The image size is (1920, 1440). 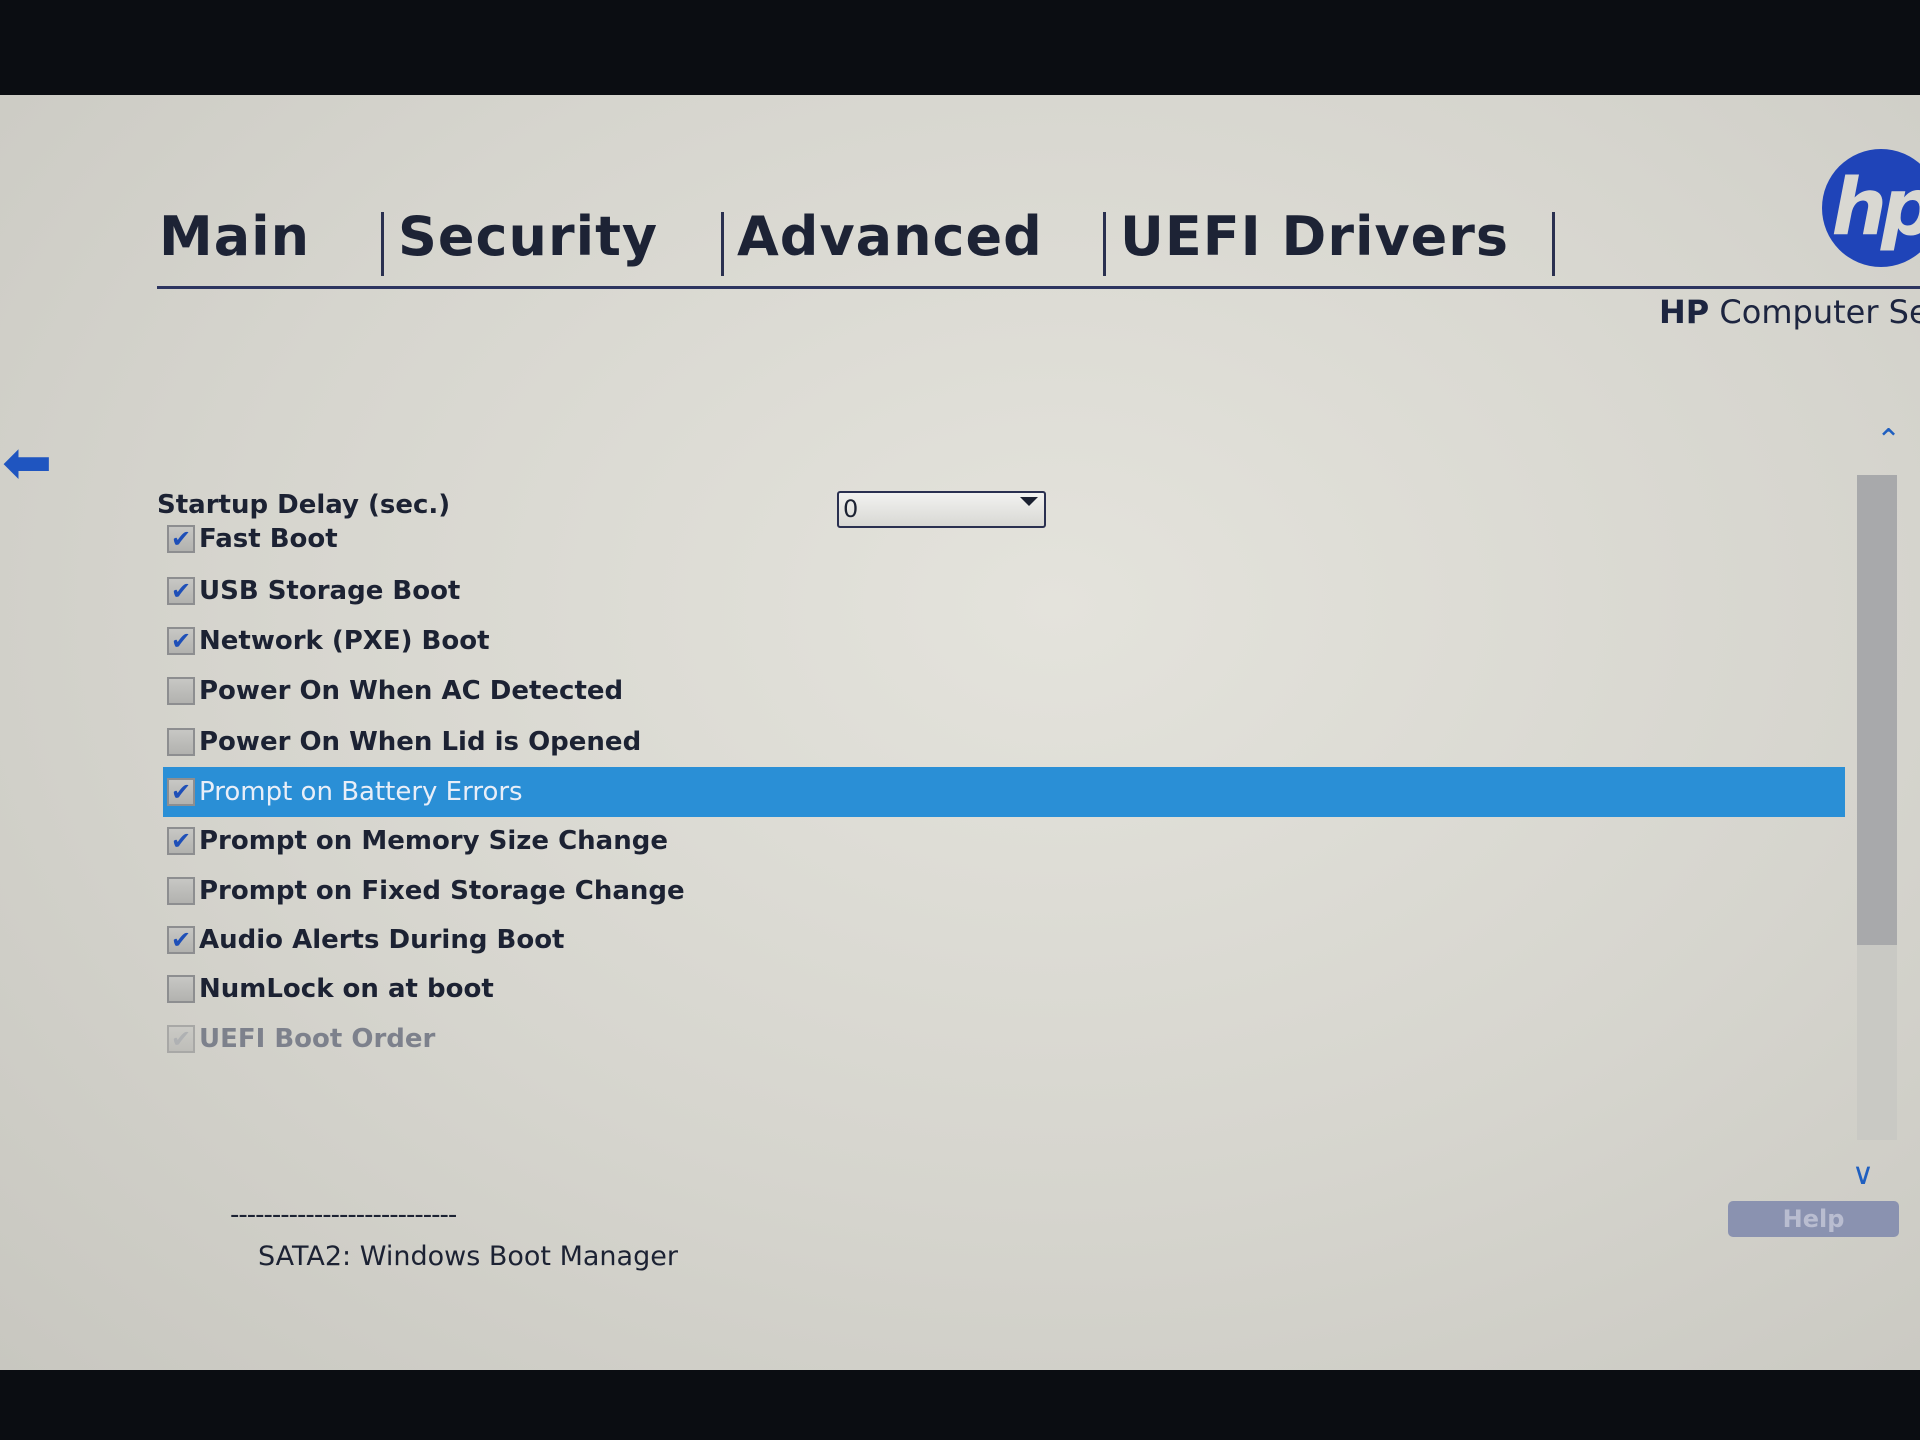 What do you see at coordinates (468, 1256) in the screenshot?
I see `boot-order-entry: SATA2: Windows Boot Manager` at bounding box center [468, 1256].